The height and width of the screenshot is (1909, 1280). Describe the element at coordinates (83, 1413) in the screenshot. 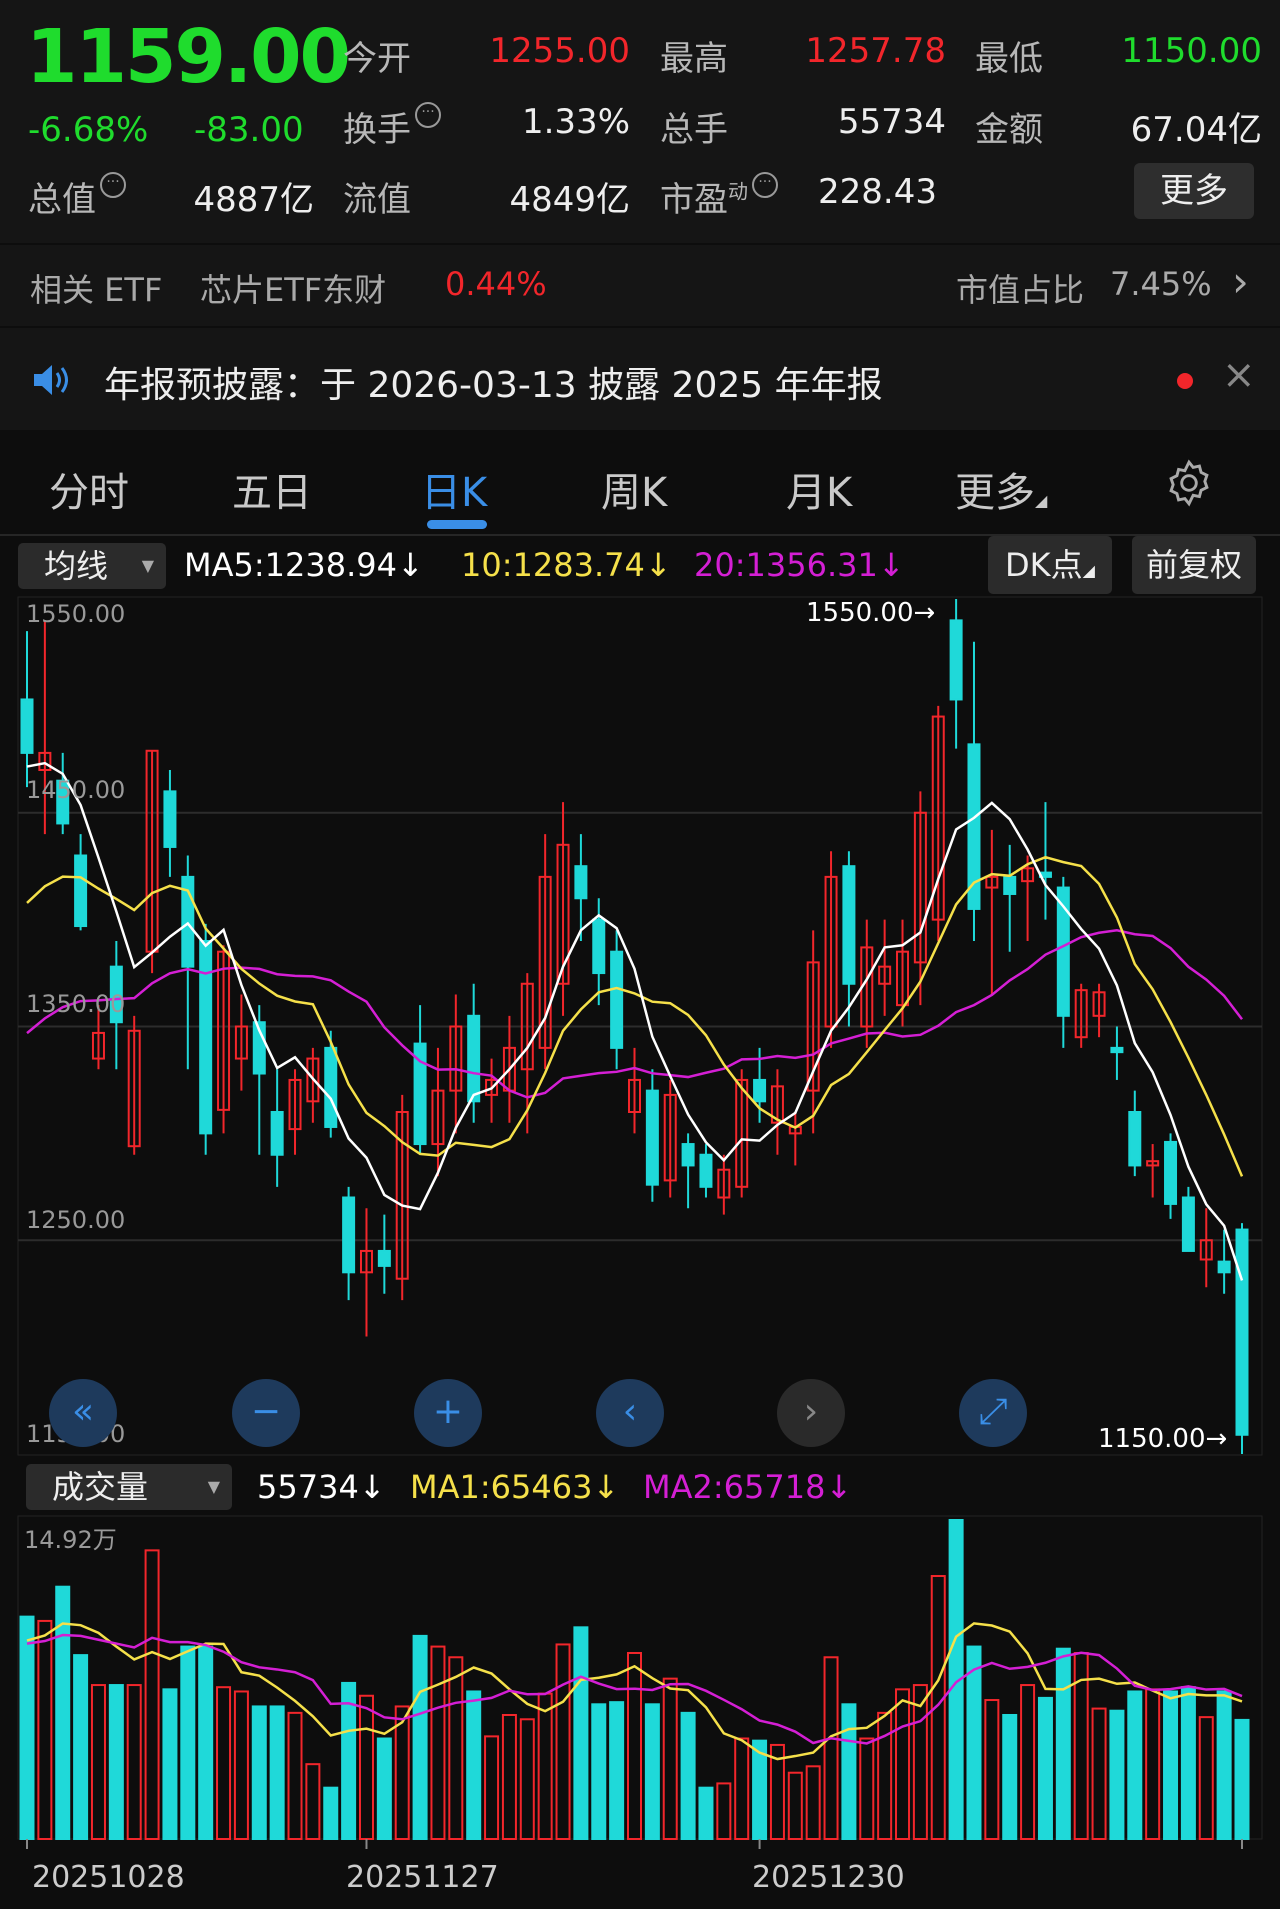

I see `rewind-double-left-icon: «` at that location.